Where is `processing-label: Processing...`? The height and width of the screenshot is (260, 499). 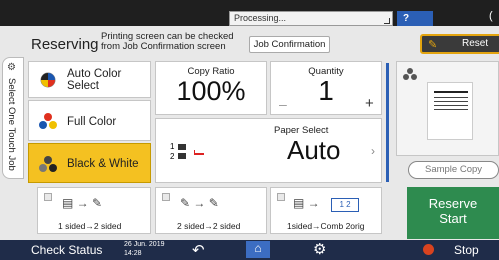 processing-label: Processing... is located at coordinates (260, 18).